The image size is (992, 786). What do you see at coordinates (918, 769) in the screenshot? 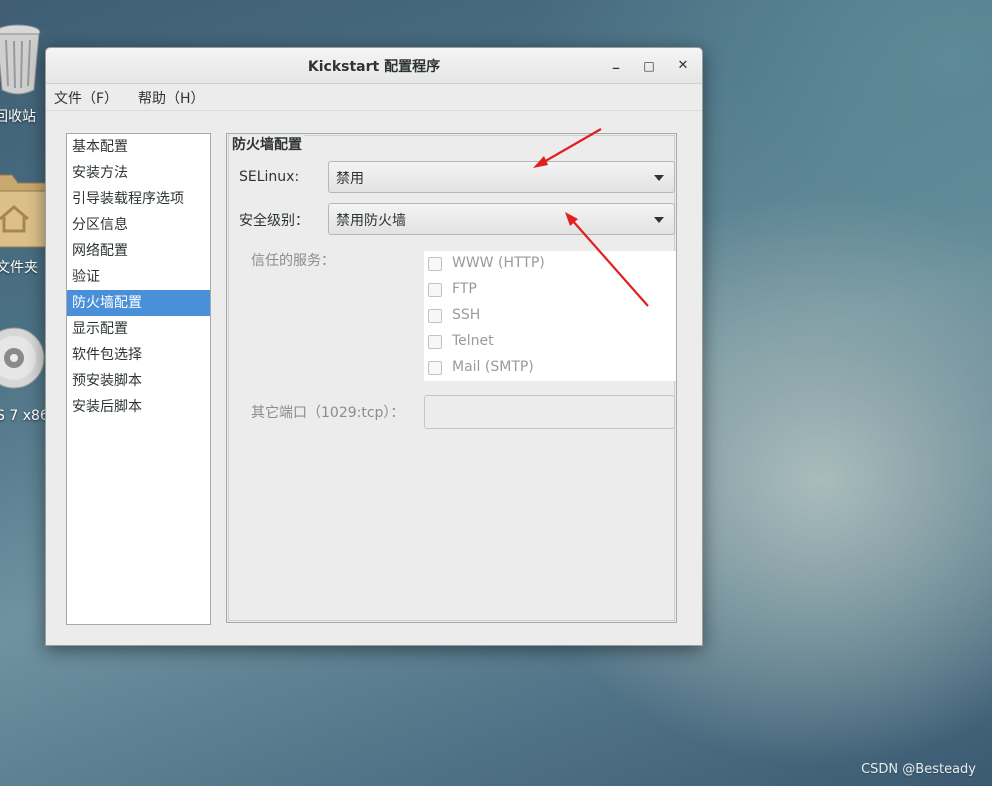
I see `watermark-text: CSDN @Besteady` at bounding box center [918, 769].